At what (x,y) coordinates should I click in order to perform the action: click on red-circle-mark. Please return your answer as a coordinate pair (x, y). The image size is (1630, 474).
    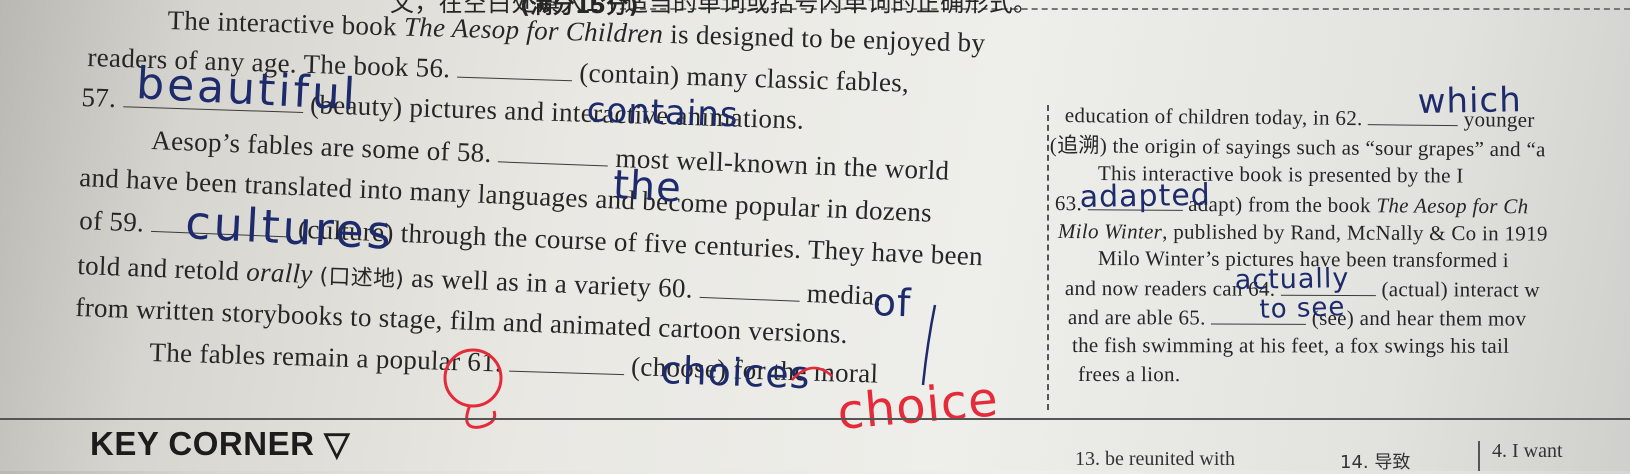
    Looking at the image, I should click on (473, 378).